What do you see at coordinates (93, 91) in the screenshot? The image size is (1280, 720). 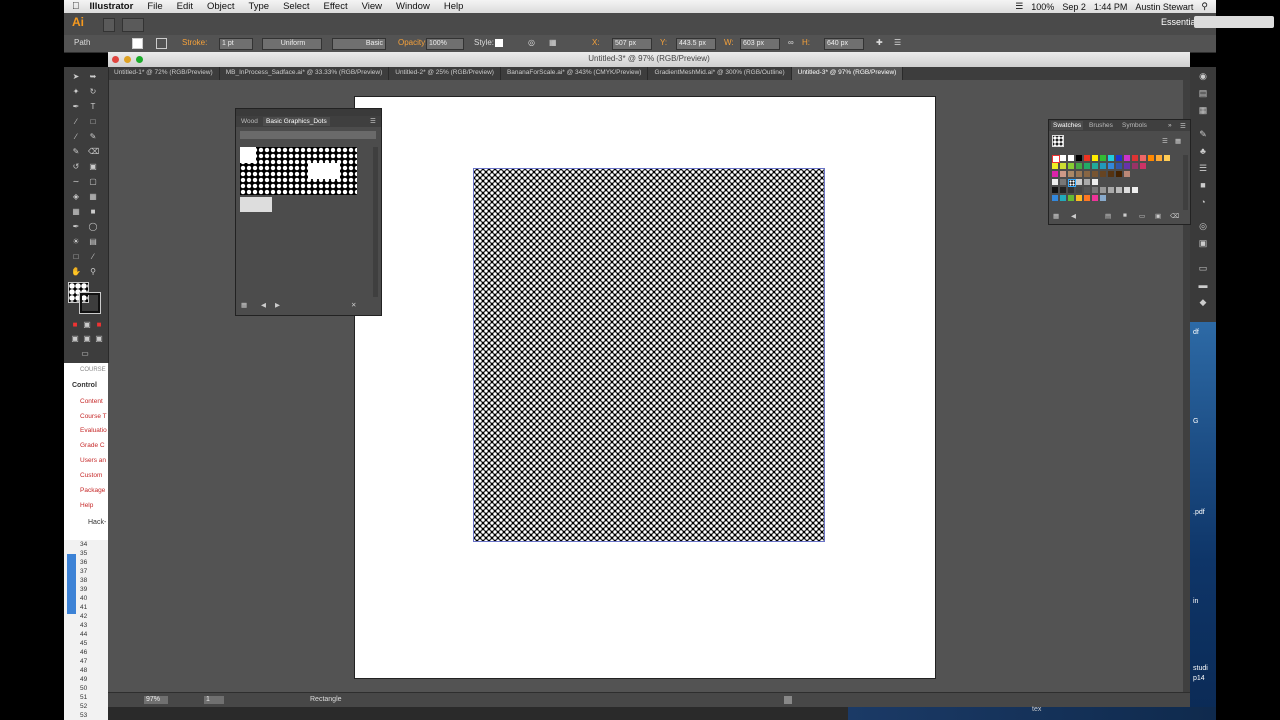 I see `lasso-tool-icon: ↻` at bounding box center [93, 91].